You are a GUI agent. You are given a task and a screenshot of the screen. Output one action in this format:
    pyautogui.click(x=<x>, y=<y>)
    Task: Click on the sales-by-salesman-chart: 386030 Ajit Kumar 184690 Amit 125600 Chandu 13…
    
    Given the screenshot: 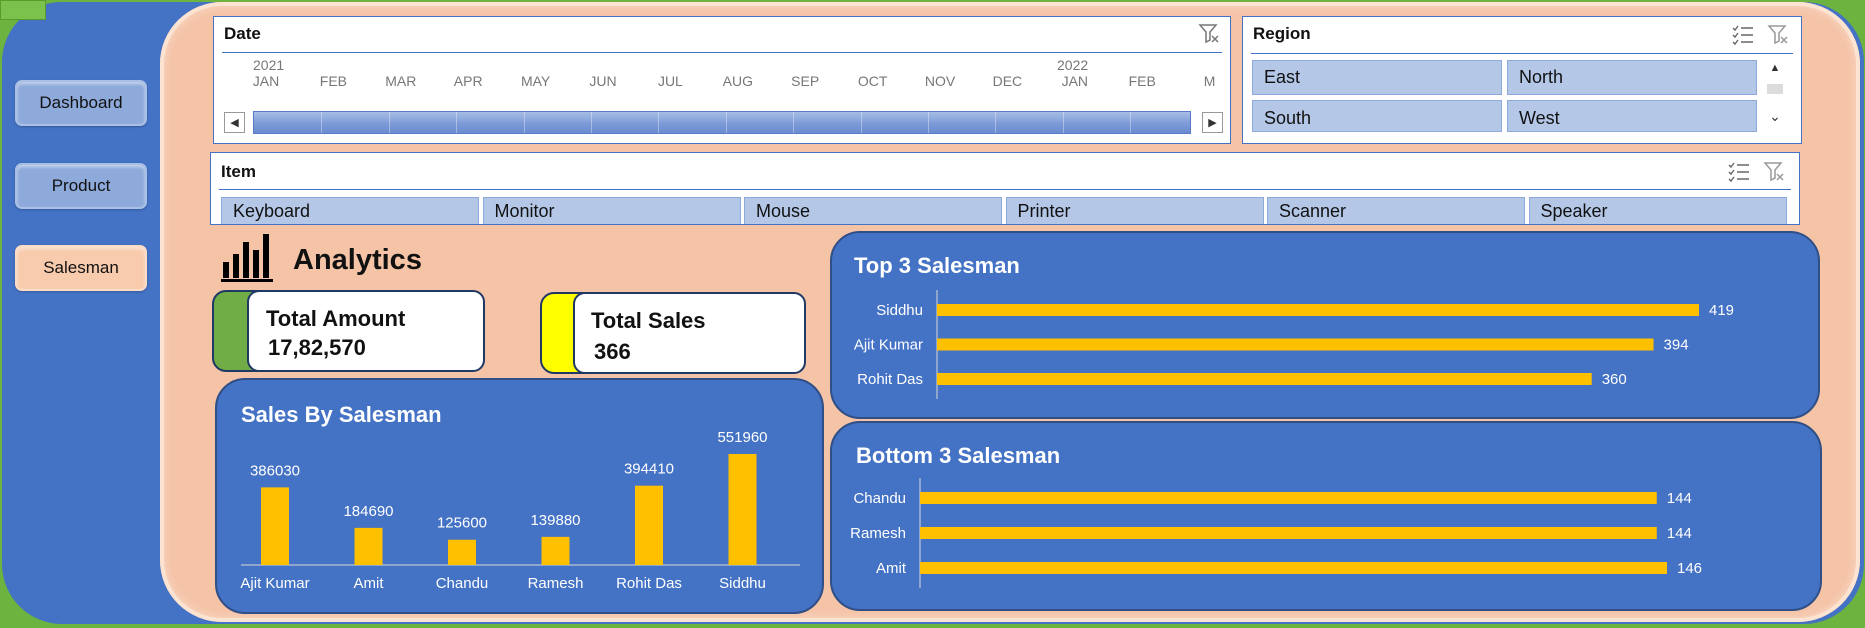 What is the action you would take?
    pyautogui.click(x=520, y=510)
    